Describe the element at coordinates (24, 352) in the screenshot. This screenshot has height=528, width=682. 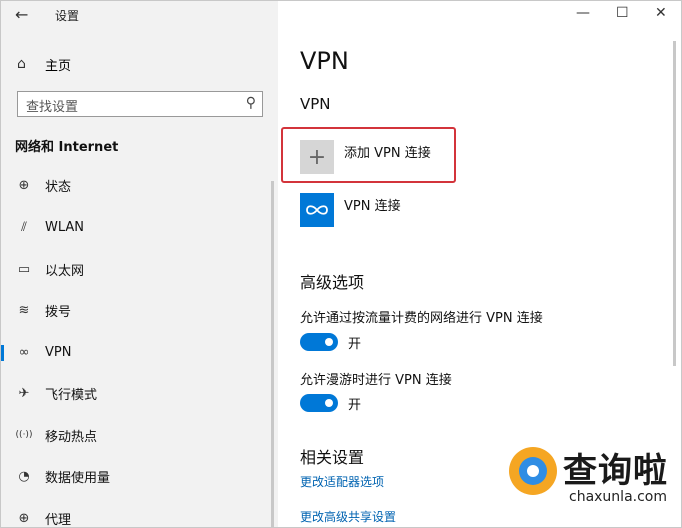
I see `vpn-icon: ∞` at that location.